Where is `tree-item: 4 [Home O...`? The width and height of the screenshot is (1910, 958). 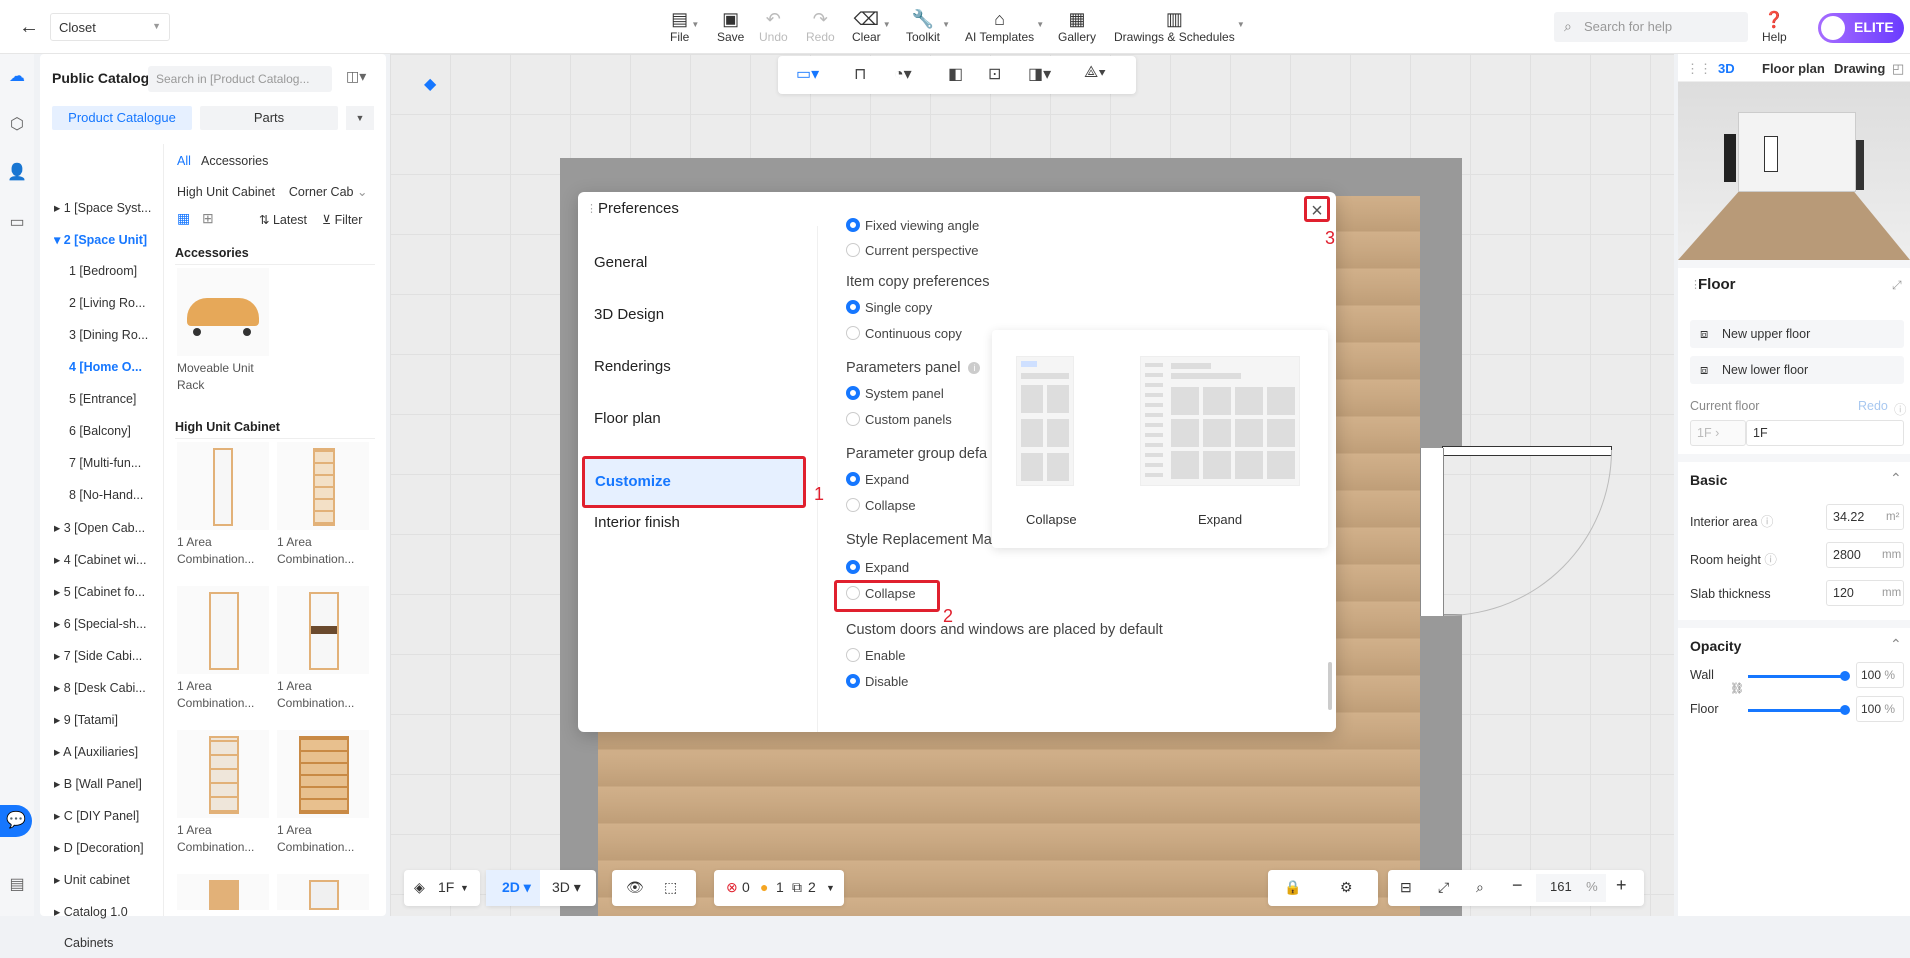
tree-item: 4 [Home O... is located at coordinates (131, 371).